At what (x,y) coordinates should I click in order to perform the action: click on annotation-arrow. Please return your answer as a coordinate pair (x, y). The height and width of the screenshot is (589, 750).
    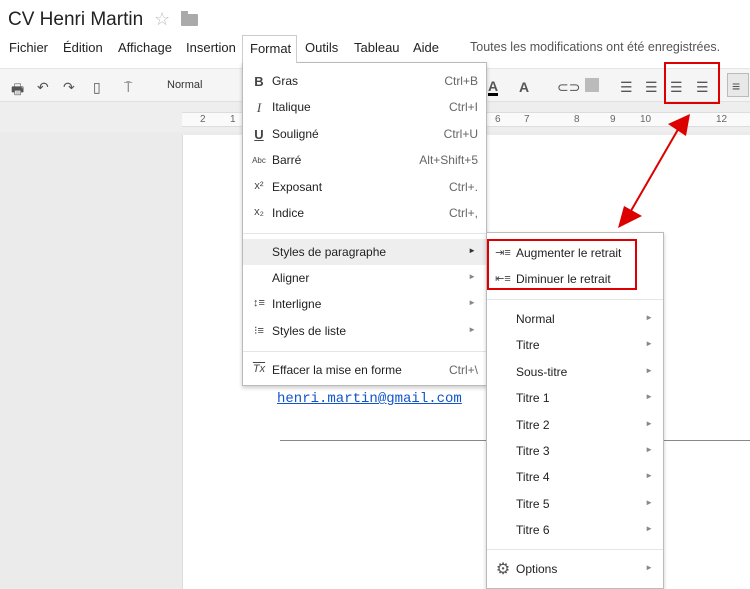
    Looking at the image, I should click on (654, 171).